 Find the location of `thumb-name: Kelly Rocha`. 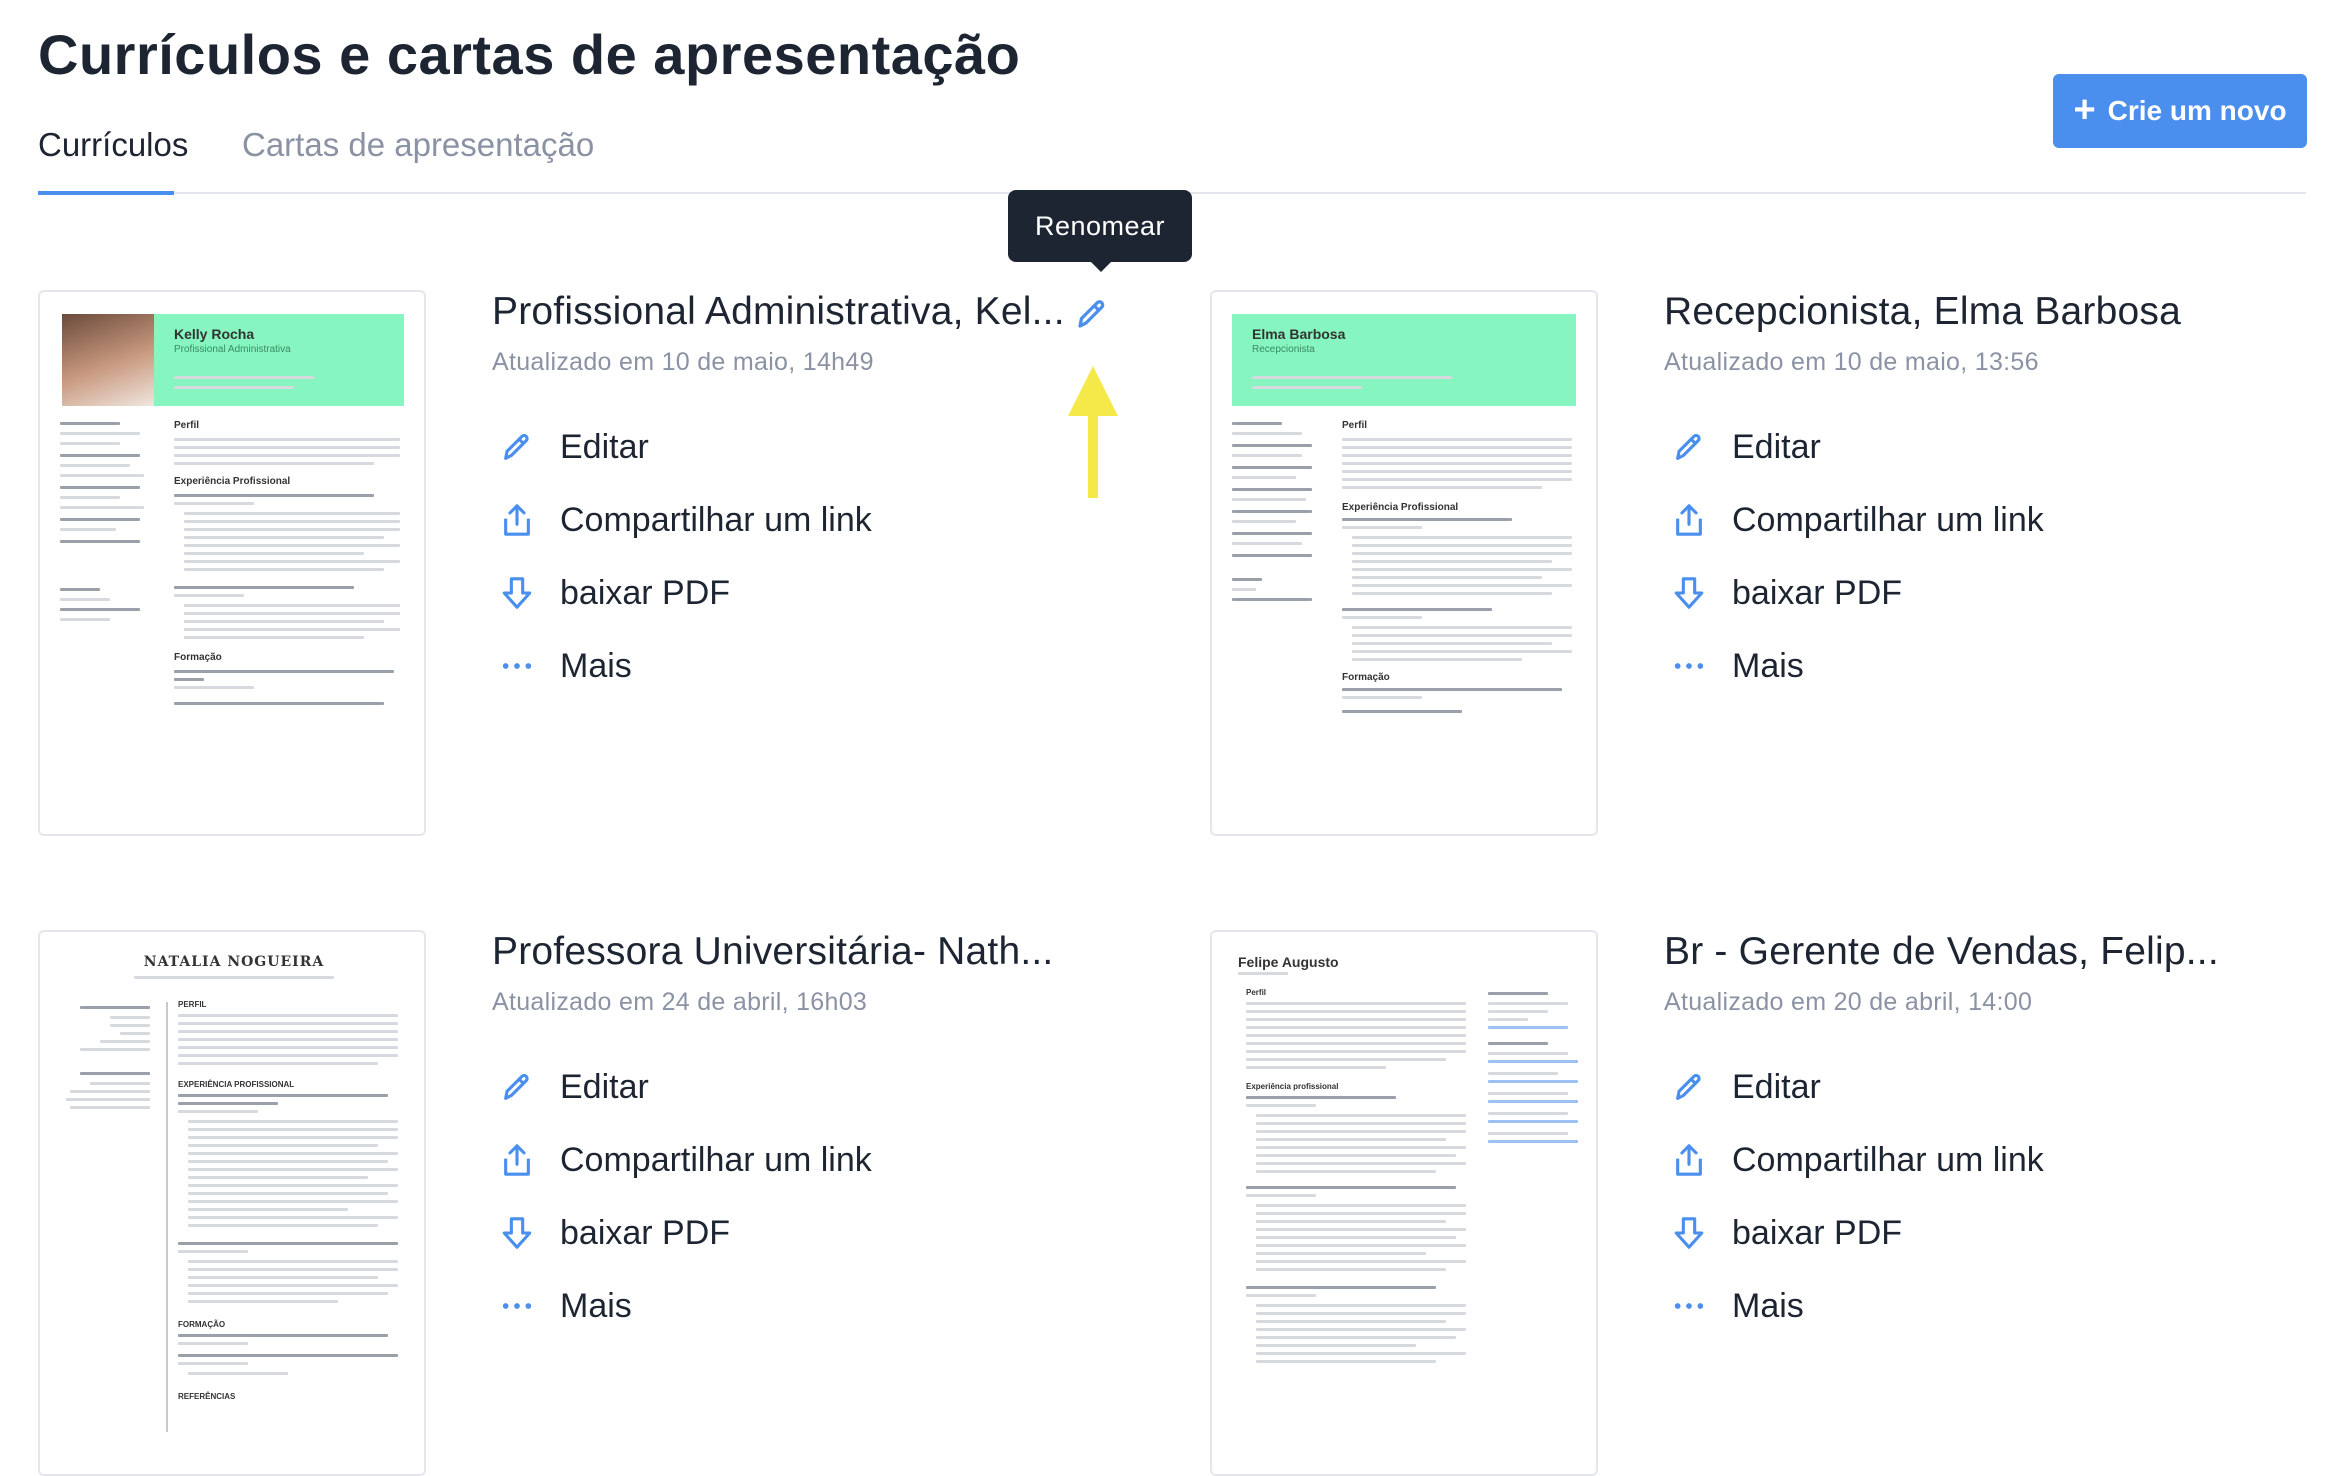

thumb-name: Kelly Rocha is located at coordinates (214, 334).